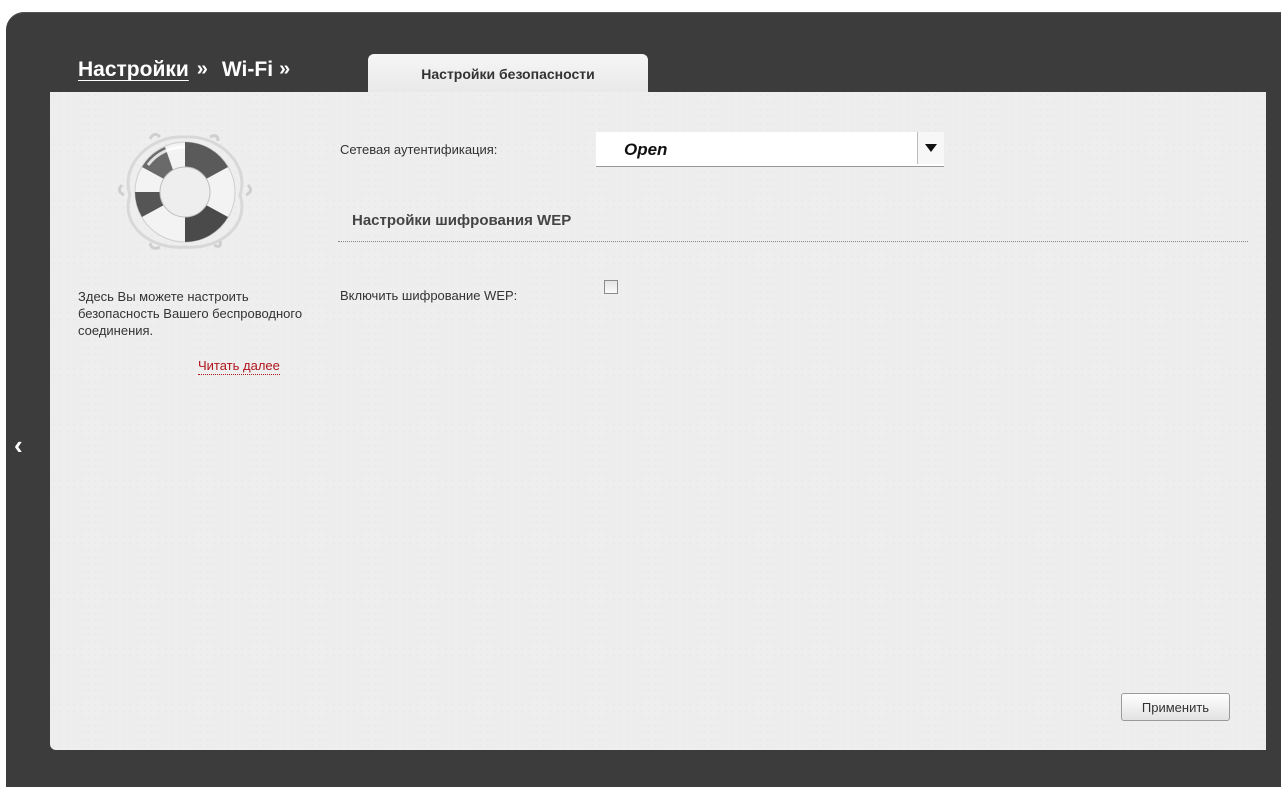  What do you see at coordinates (770, 149) in the screenshot?
I see `auth-select: Open` at bounding box center [770, 149].